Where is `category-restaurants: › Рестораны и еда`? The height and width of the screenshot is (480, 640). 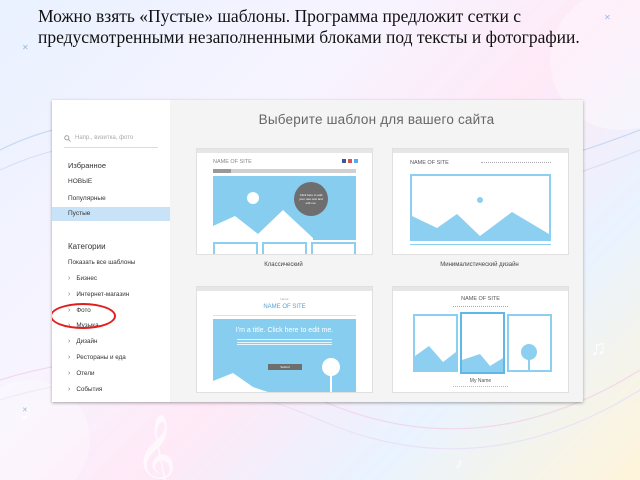
category-restaurants: › Рестораны и еда is located at coordinates (97, 357).